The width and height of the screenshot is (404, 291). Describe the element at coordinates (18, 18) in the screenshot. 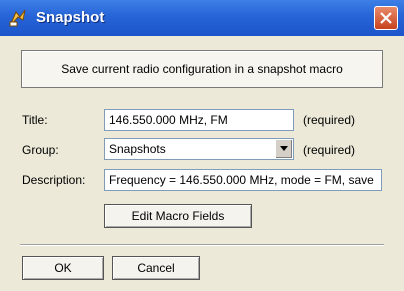

I see `snapshot-app-icon` at that location.